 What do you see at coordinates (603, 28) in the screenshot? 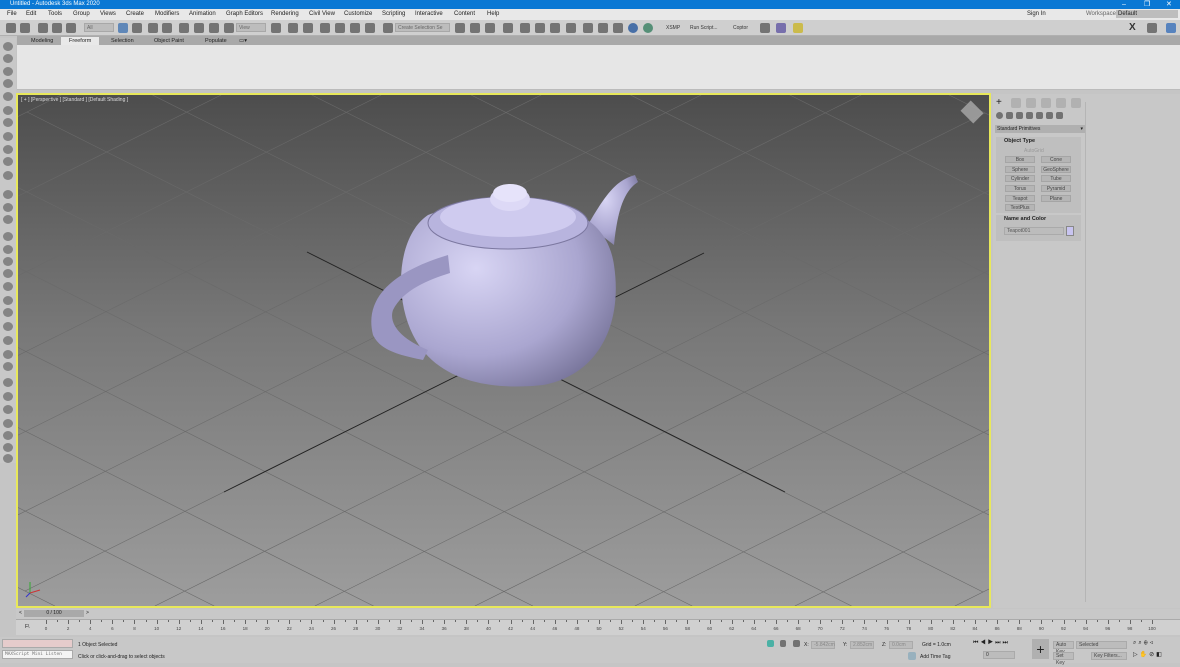
I see `rendered-frame-window-icon` at bounding box center [603, 28].